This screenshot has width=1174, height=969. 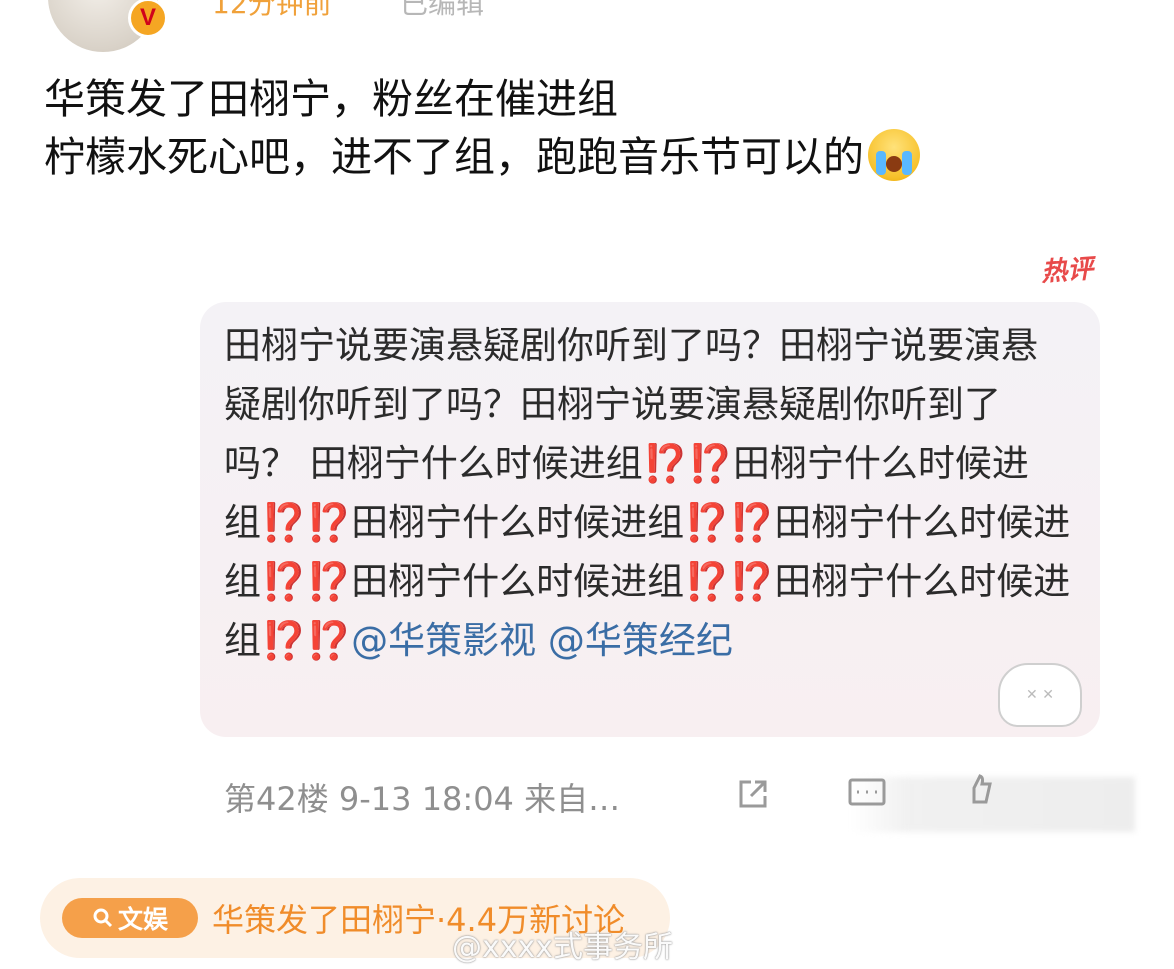 What do you see at coordinates (443, 640) in the screenshot?
I see `mention-link: @华策影视` at bounding box center [443, 640].